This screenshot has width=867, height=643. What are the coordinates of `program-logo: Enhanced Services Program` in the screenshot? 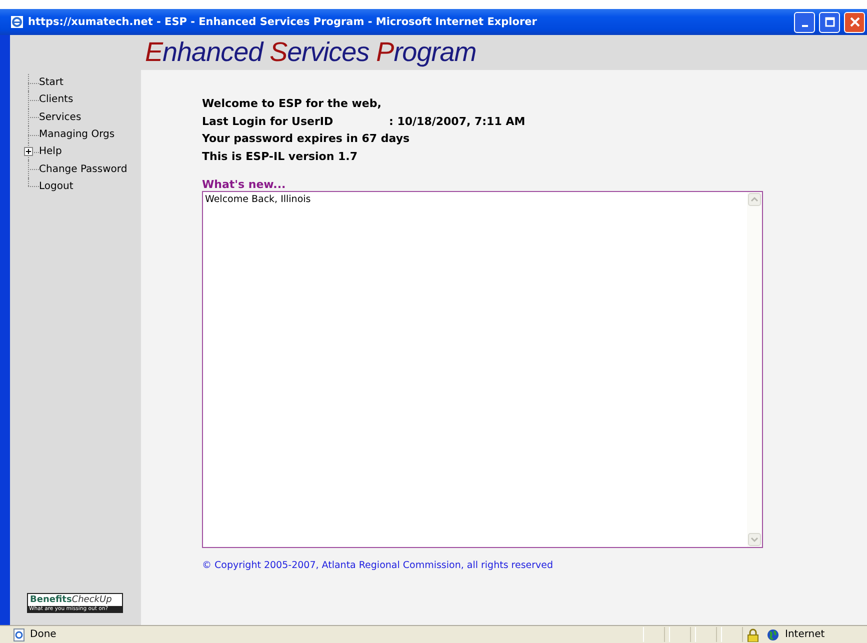 It's located at (310, 52).